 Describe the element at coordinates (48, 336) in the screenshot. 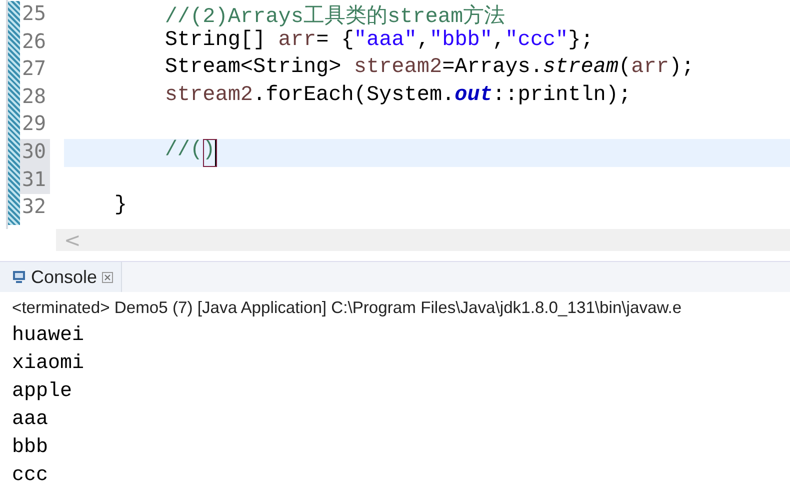

I see `console-output-line: huawei` at that location.